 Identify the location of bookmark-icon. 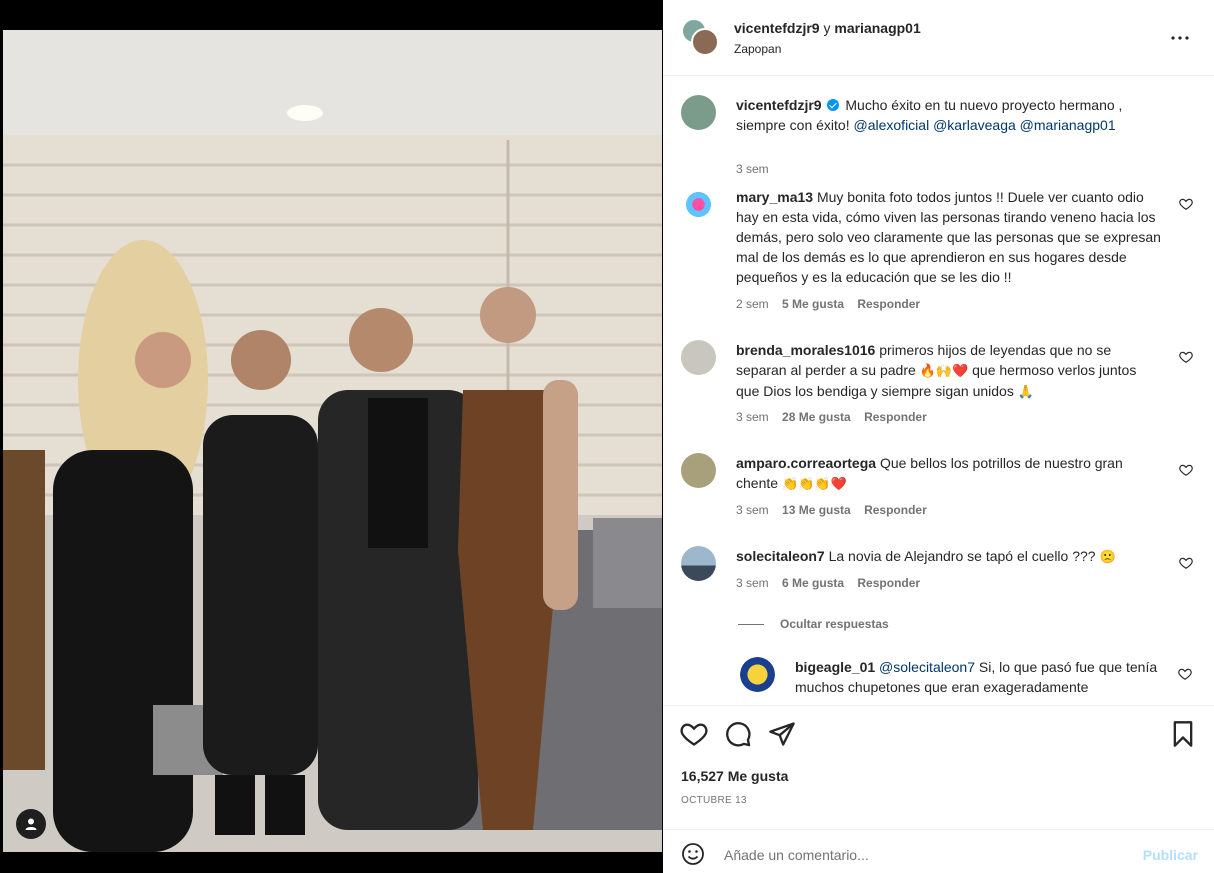
(1183, 734).